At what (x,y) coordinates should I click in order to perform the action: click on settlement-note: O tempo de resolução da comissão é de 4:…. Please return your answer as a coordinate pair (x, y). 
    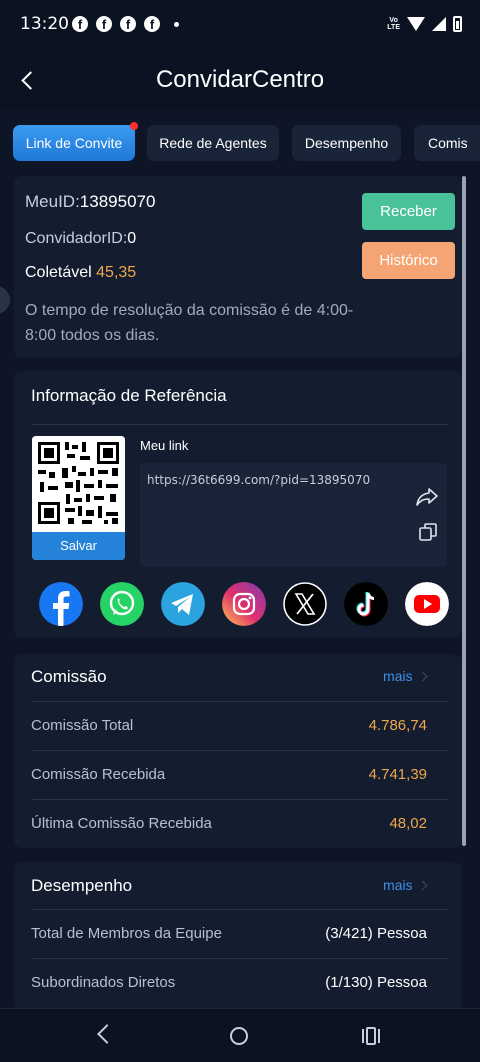
    Looking at the image, I should click on (189, 323).